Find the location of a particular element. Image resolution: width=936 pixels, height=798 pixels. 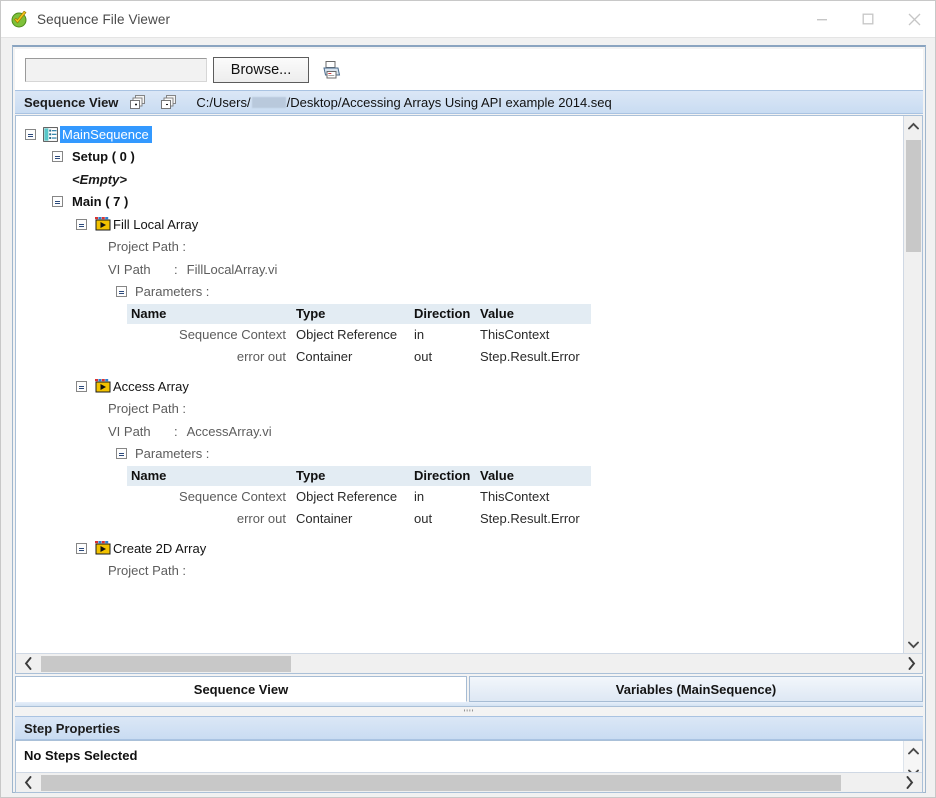

step-properties-message: No Steps Selected is located at coordinates (81, 755).